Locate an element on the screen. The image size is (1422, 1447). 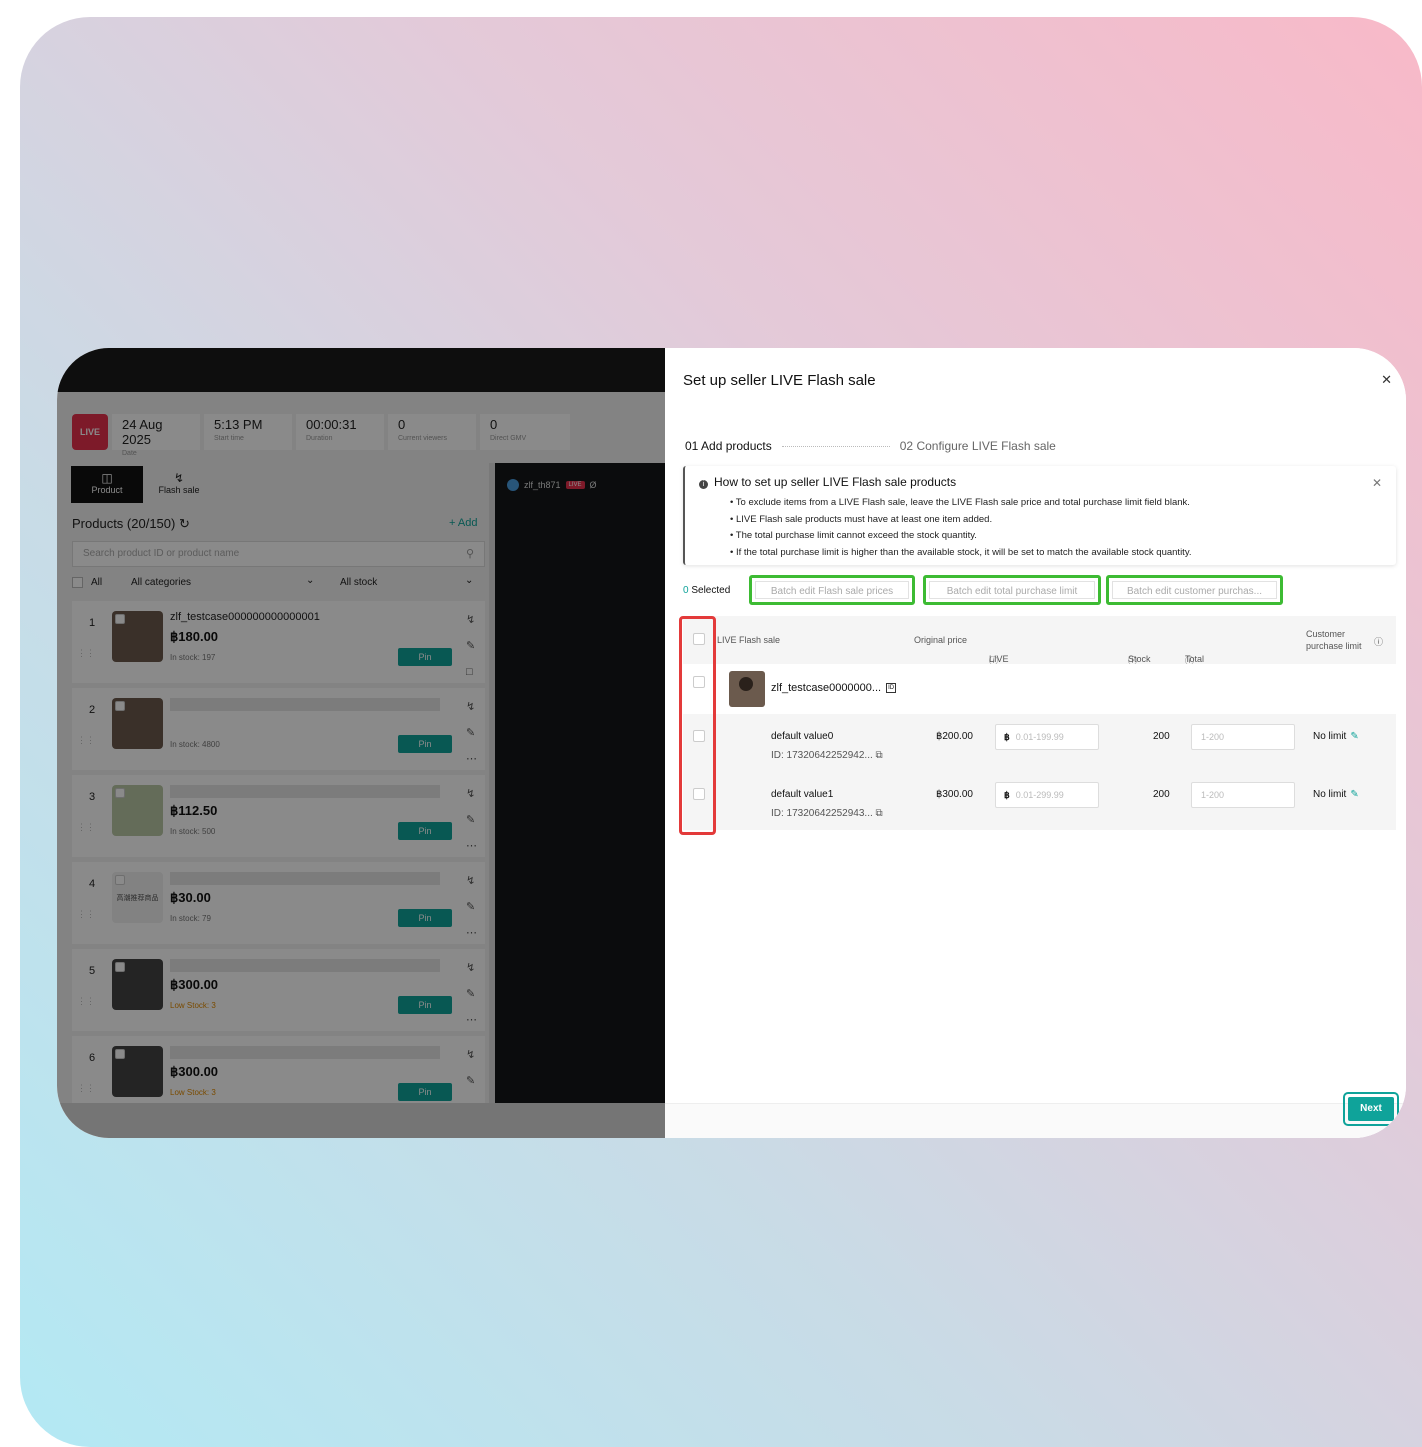
batch-edit-price-button: Batch edit Flash sale prices is located at coordinates (832, 590).